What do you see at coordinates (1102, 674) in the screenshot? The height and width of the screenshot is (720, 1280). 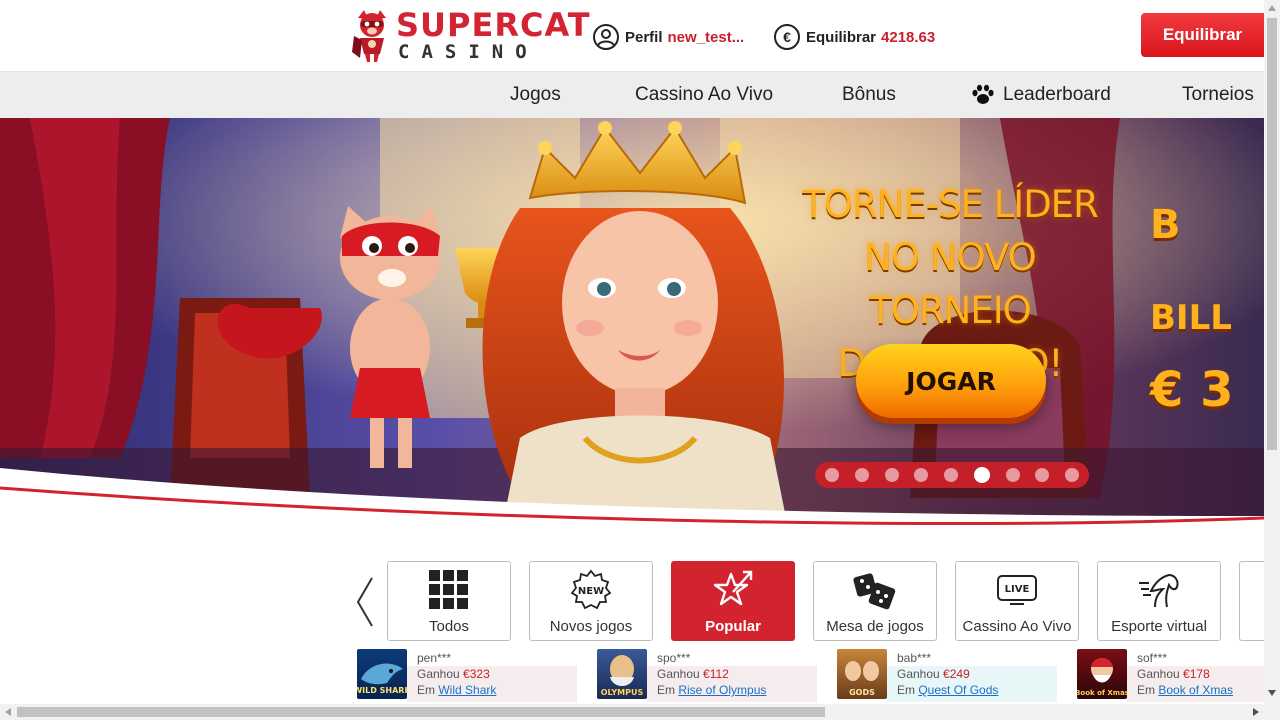 I see `game-thumbnail: Book of Xmas` at bounding box center [1102, 674].